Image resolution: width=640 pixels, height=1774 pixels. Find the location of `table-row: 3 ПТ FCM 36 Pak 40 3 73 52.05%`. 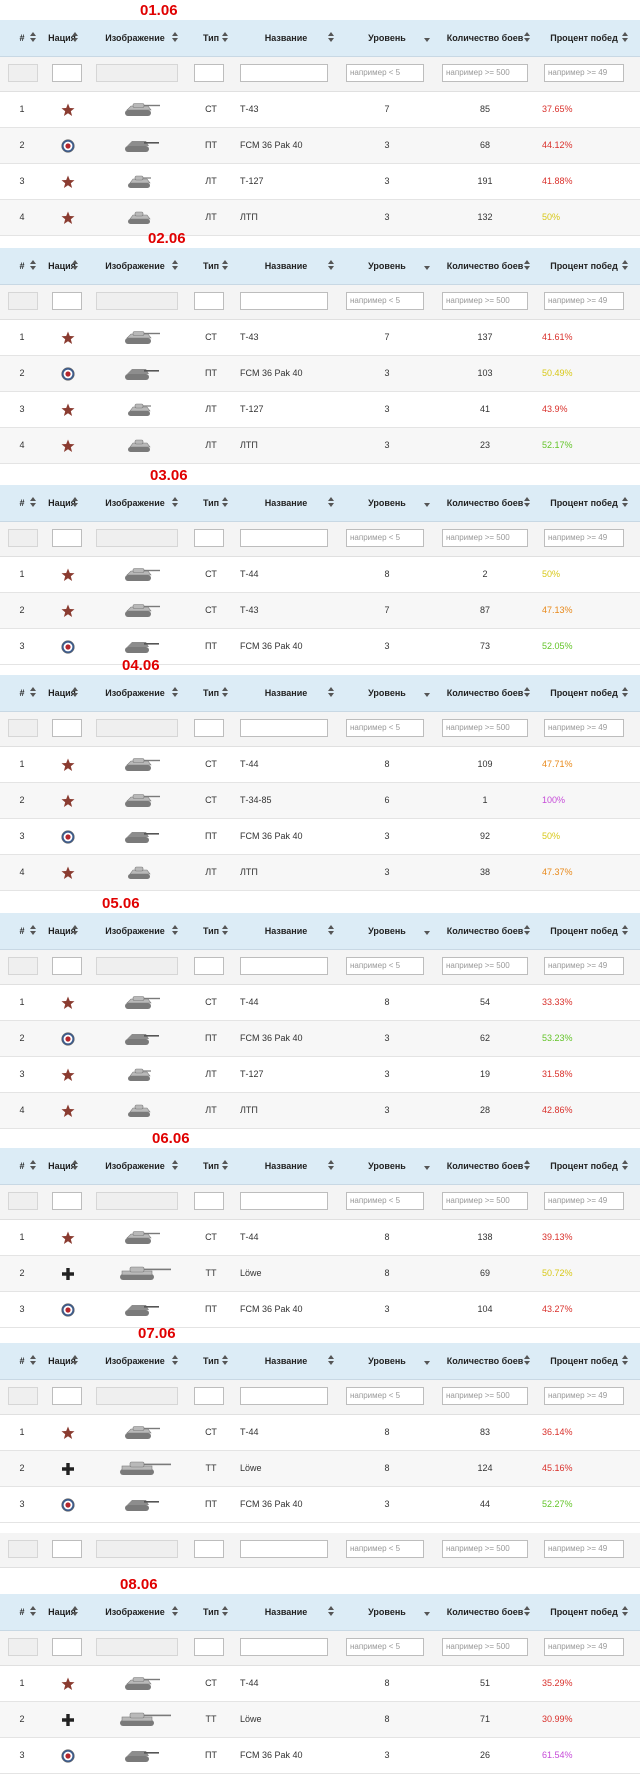

table-row: 3 ПТ FCM 36 Pak 40 3 73 52.05% is located at coordinates (320, 647).